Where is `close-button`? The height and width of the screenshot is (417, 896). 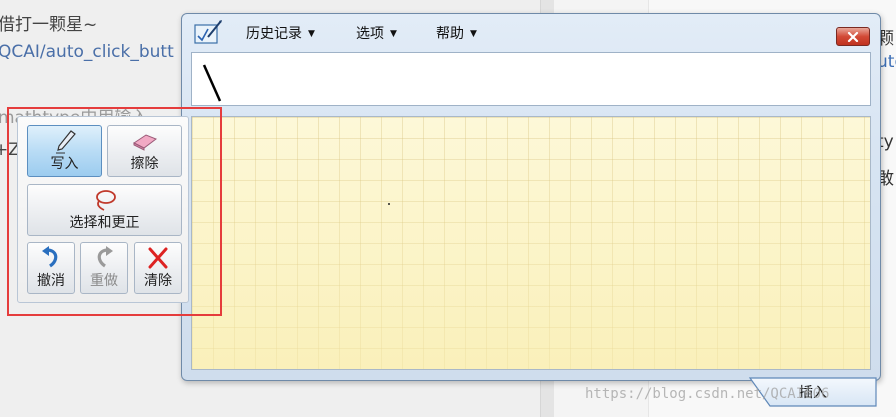
close-button is located at coordinates (853, 36).